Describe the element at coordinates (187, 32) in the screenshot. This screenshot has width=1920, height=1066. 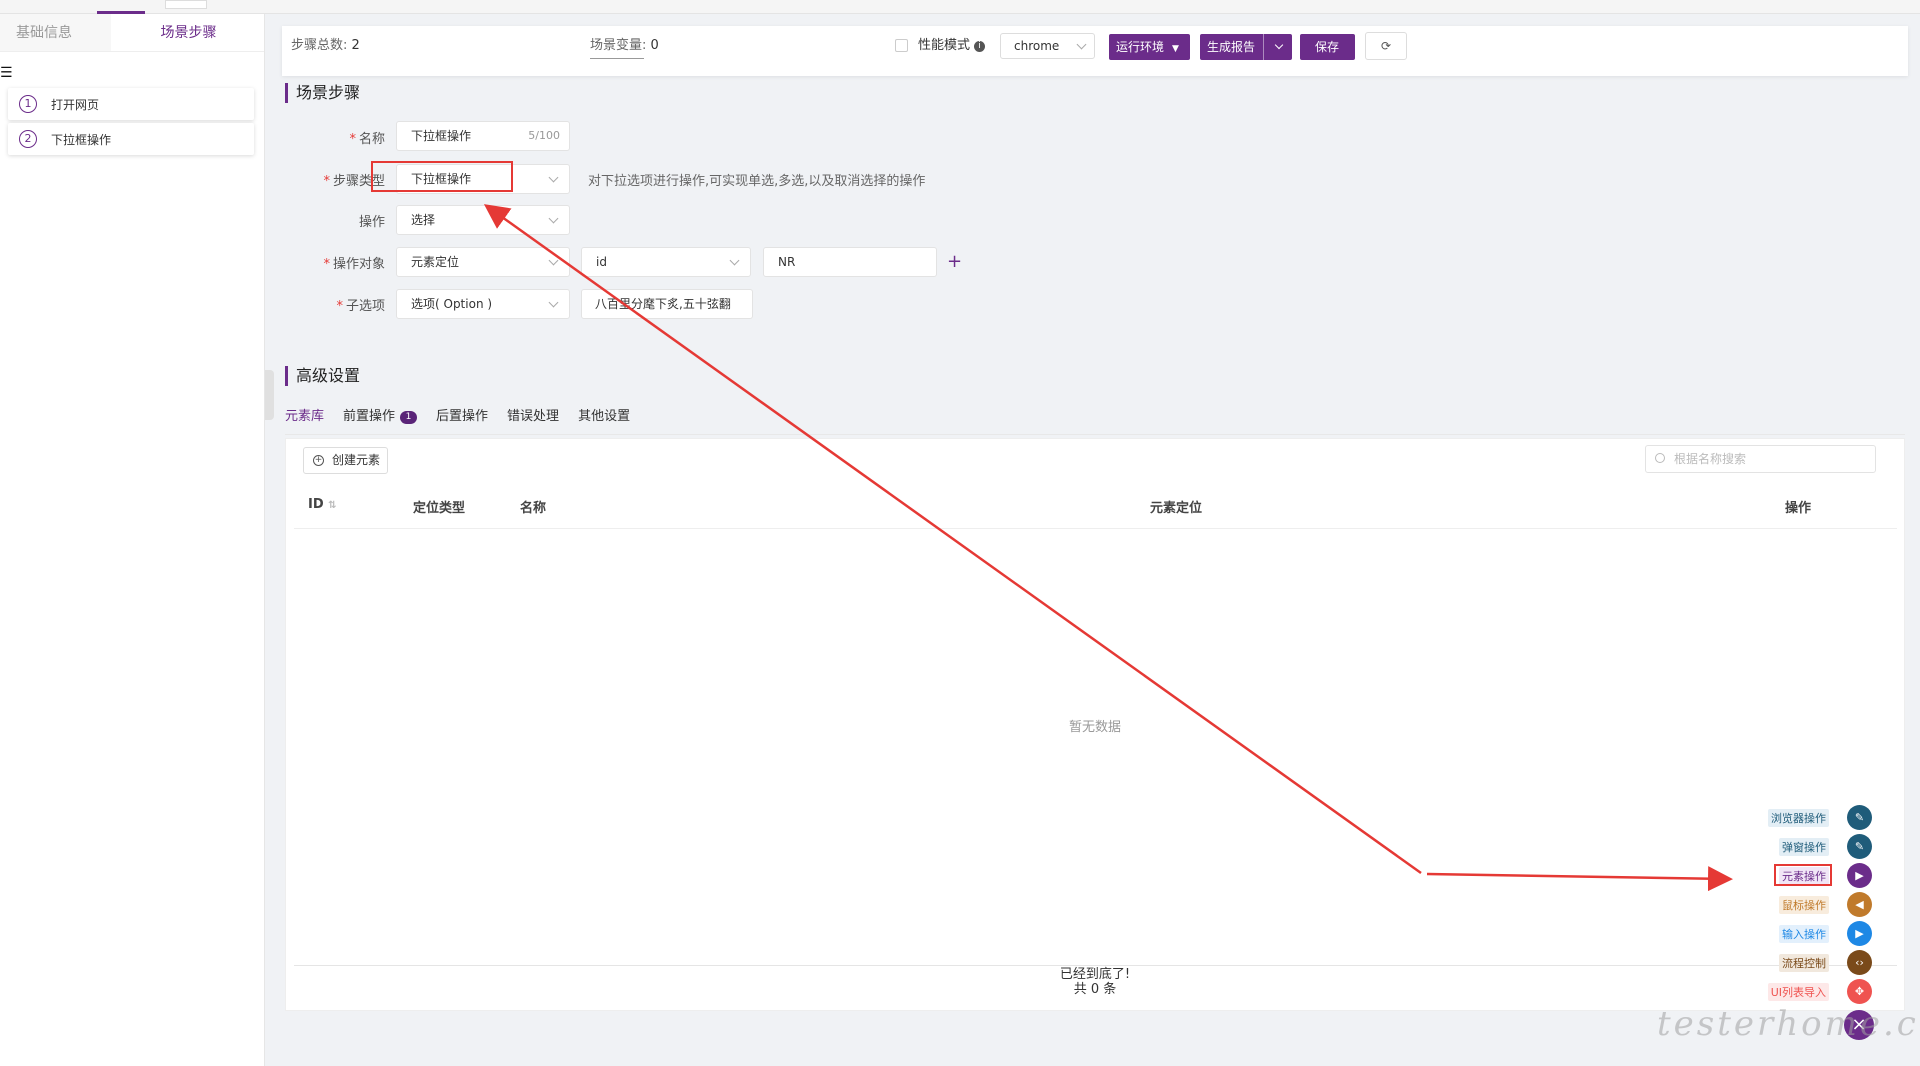
I see `tab-scene-steps: 场景步骤` at that location.